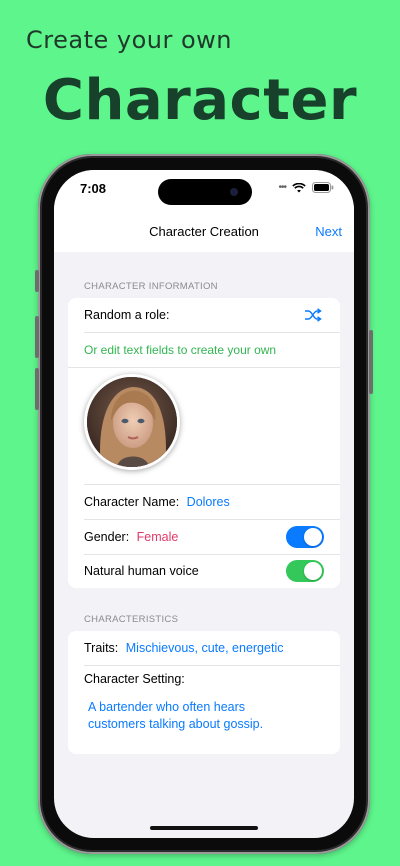 This screenshot has height=866, width=400. I want to click on divider, so click(204, 367).